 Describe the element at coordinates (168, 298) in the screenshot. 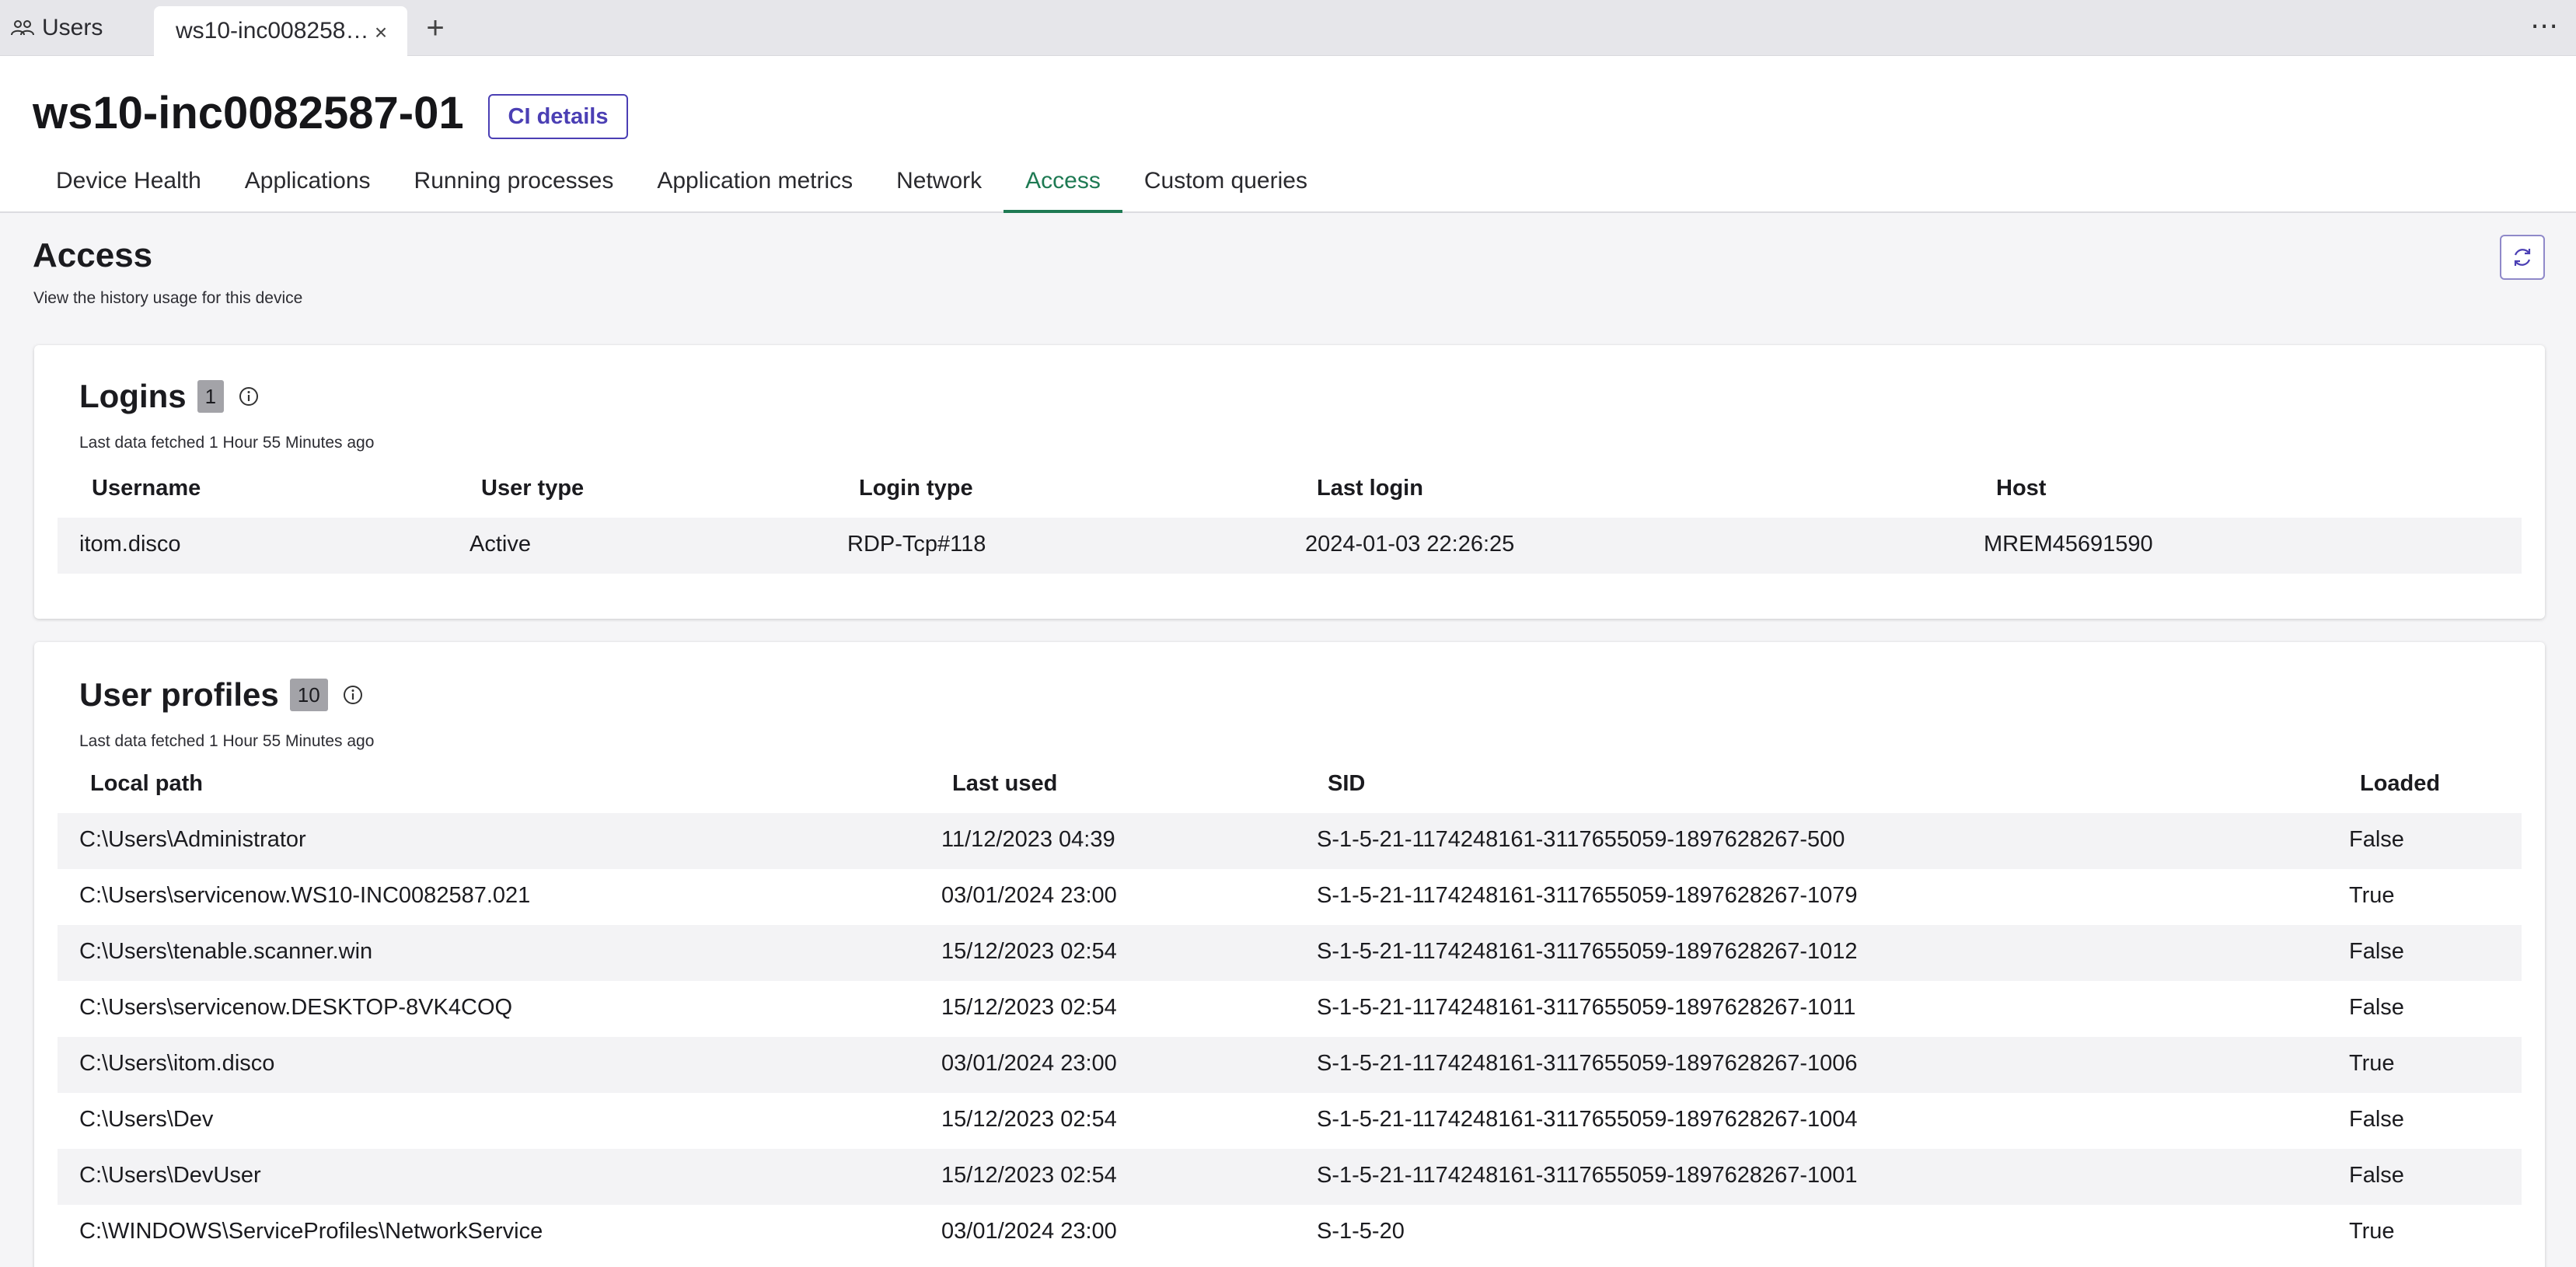

I see `section-subtitle: View the history usage for this device` at that location.